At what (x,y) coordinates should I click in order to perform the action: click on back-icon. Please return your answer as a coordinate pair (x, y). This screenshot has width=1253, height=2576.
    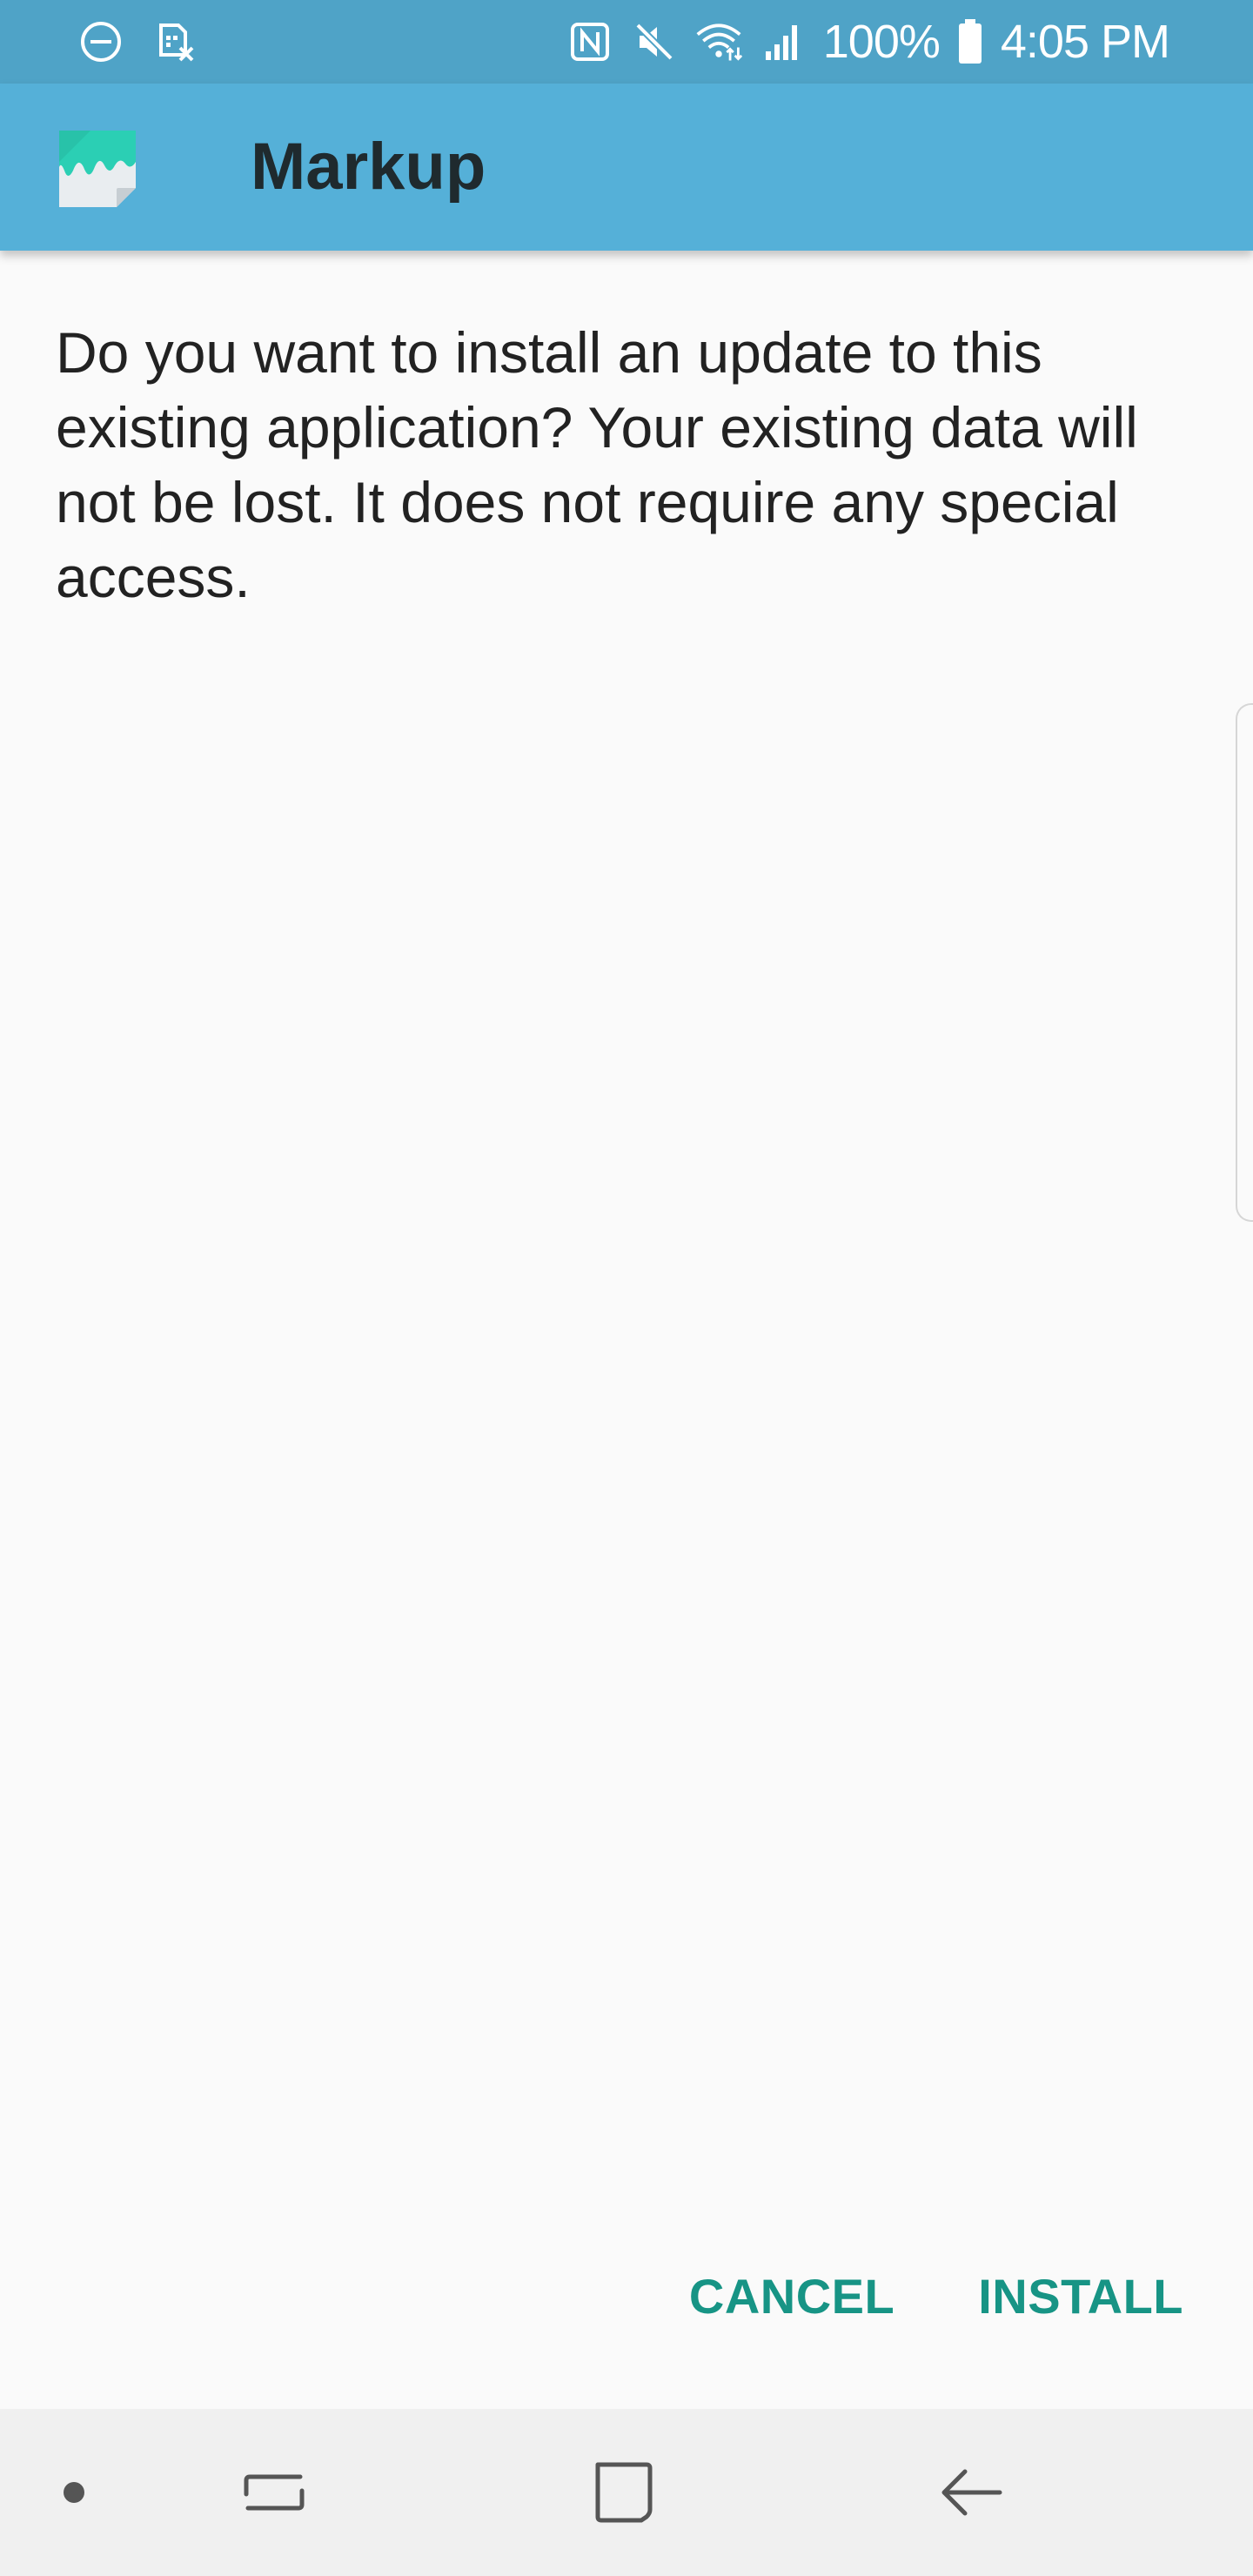
    Looking at the image, I should click on (972, 2492).